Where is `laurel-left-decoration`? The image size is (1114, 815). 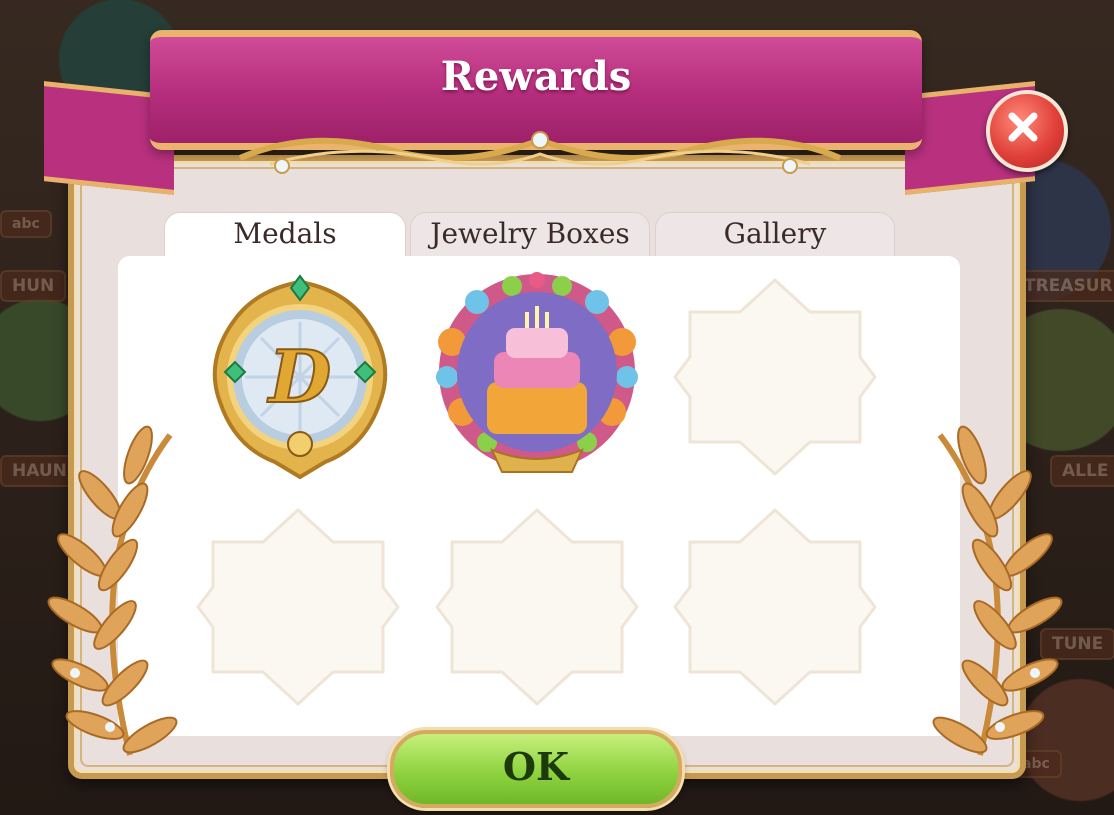 laurel-left-decoration is located at coordinates (112, 590).